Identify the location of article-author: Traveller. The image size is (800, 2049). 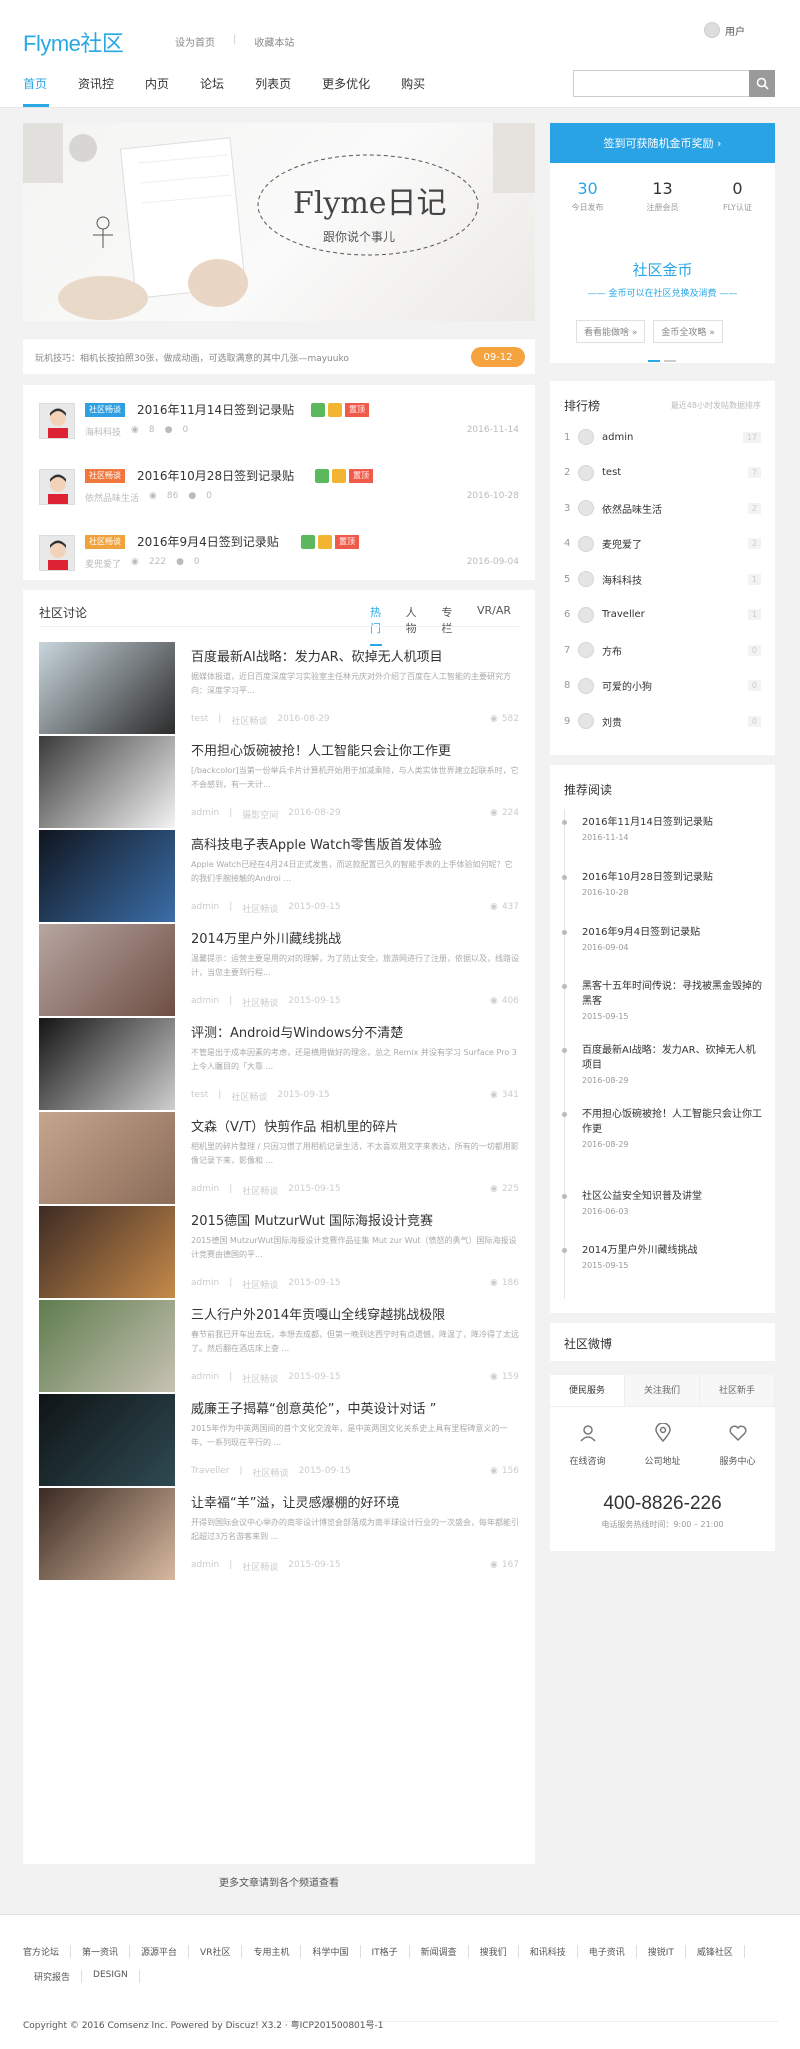
(210, 1472).